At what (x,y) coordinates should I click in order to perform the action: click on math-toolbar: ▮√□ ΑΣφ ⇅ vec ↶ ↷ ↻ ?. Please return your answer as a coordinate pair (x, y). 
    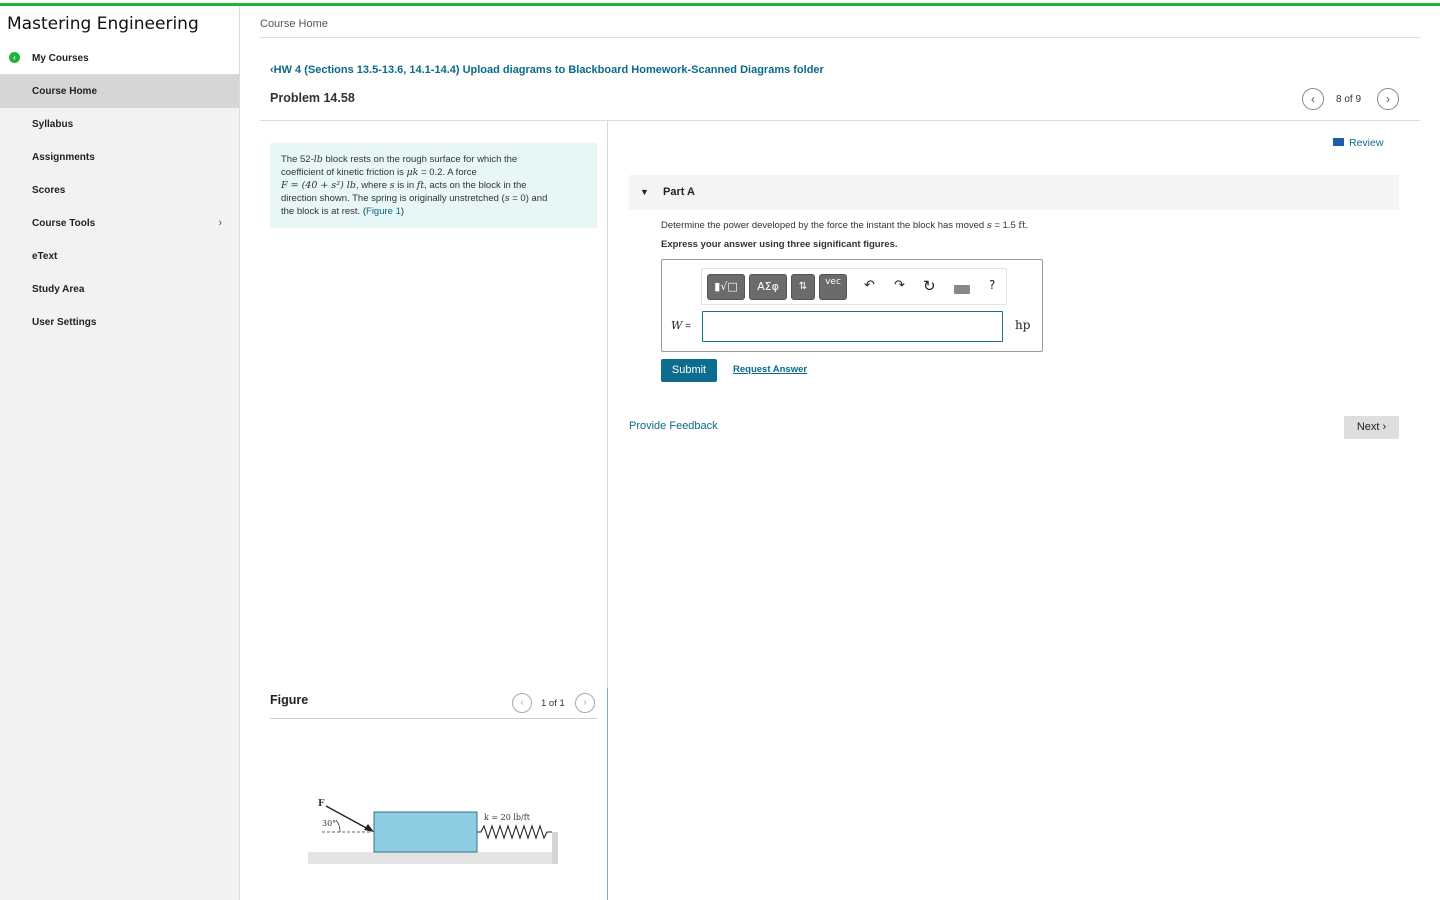
    Looking at the image, I should click on (854, 286).